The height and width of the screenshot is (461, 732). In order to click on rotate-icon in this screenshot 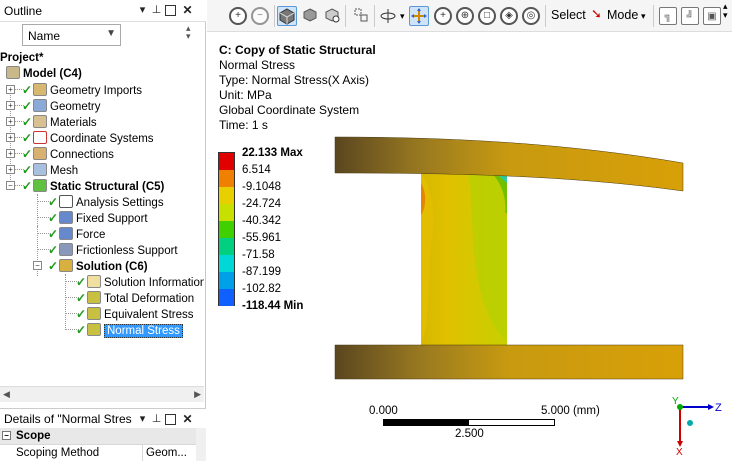, I will do `click(388, 16)`.